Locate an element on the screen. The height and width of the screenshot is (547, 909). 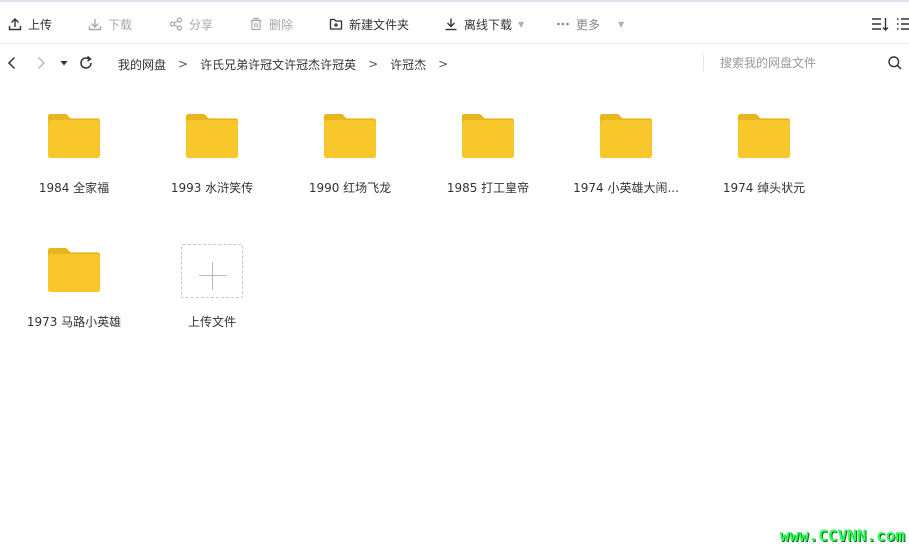
folder-item: 1973 马路小英雄 is located at coordinates (74, 273).